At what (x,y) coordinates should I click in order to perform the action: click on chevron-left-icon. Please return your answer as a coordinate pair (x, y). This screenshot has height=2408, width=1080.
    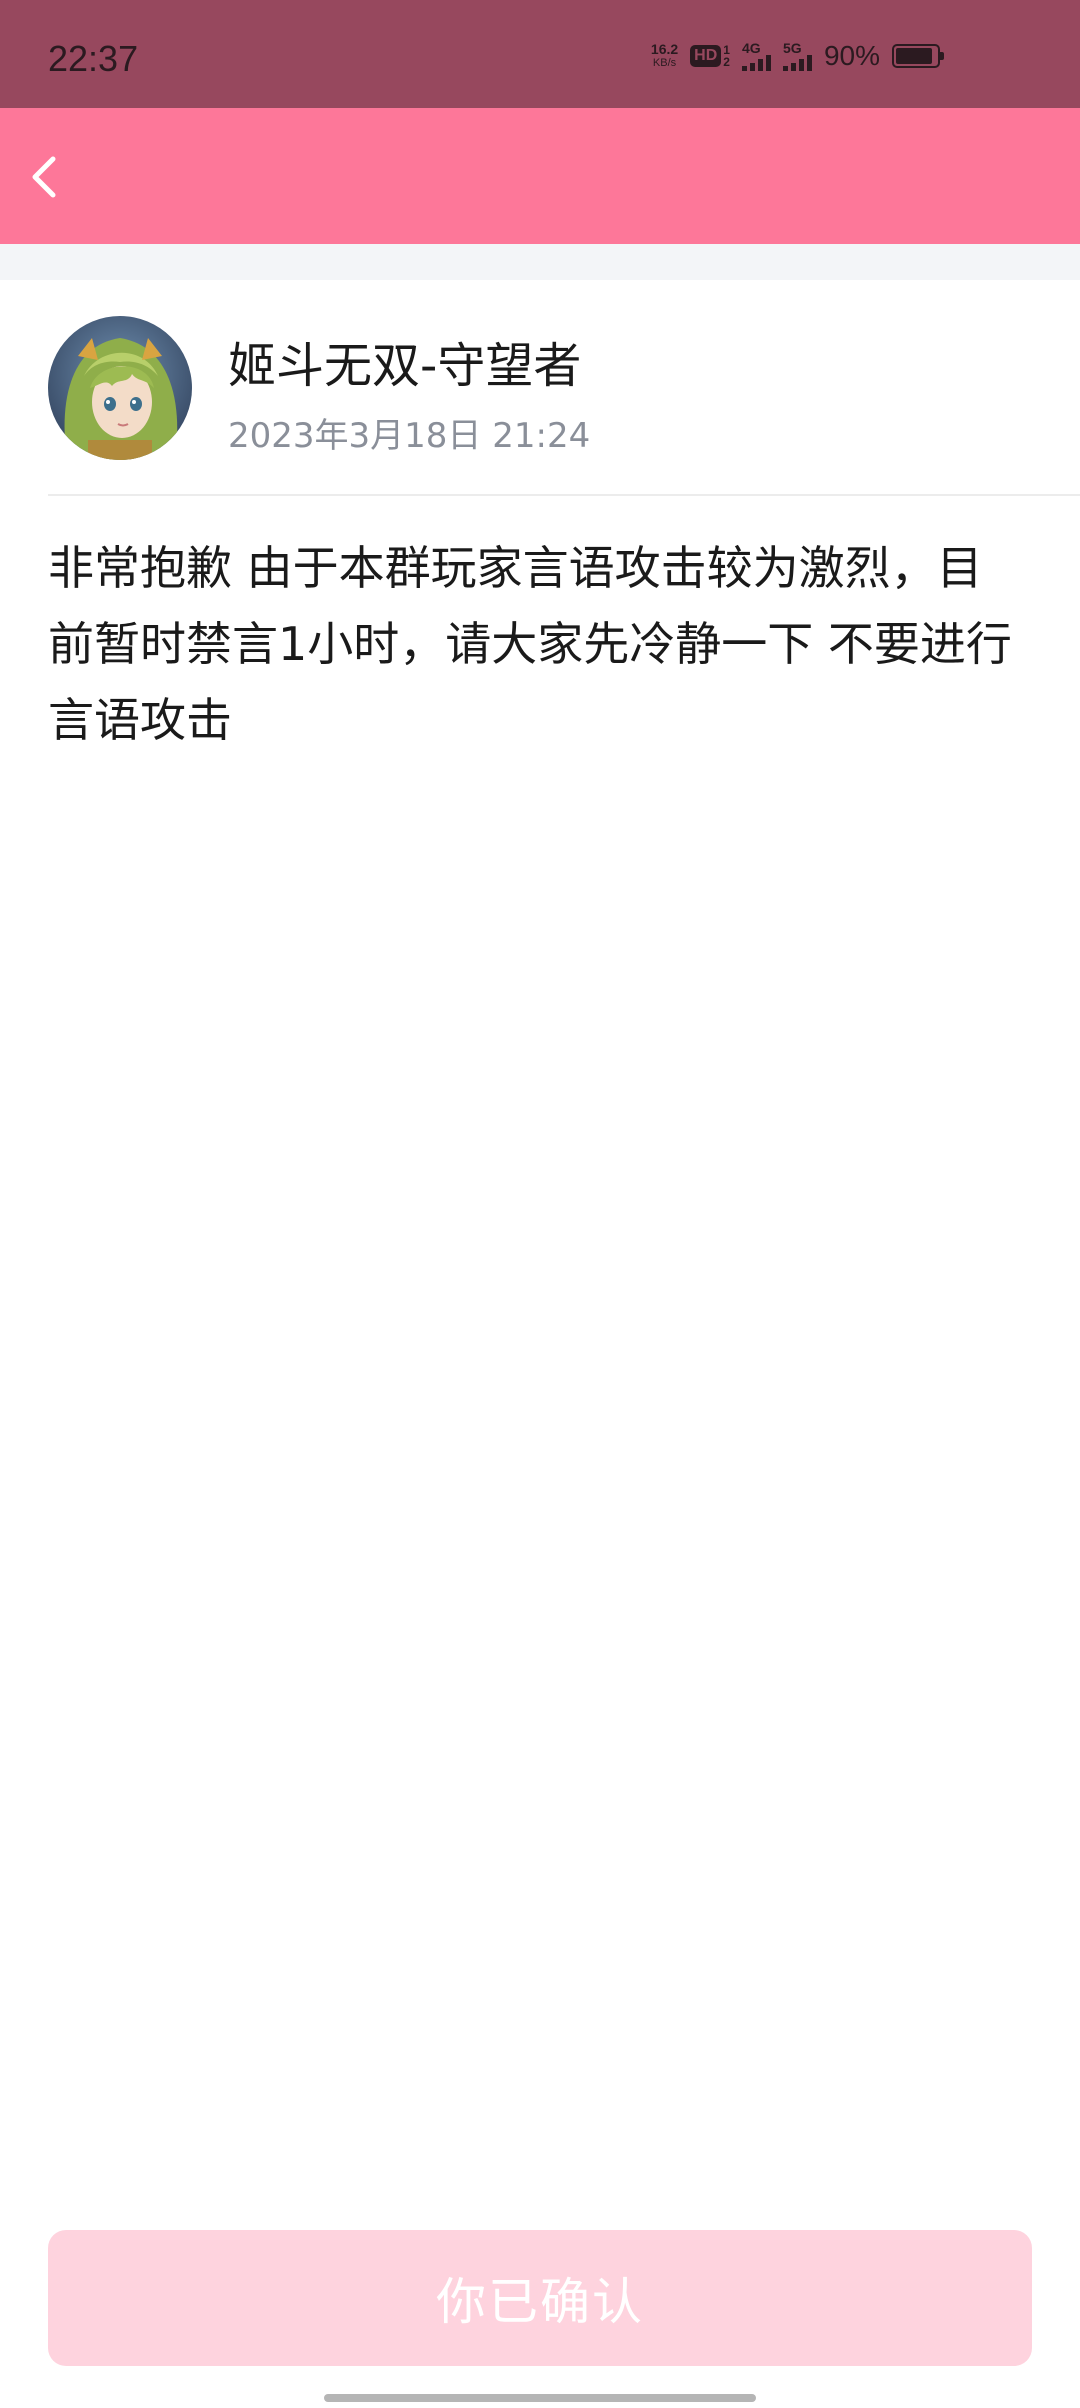
    Looking at the image, I should click on (44, 177).